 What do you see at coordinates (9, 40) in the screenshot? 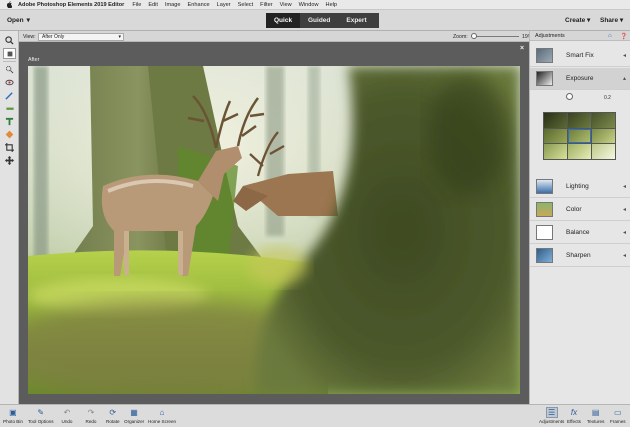
I see `zoom-icon` at bounding box center [9, 40].